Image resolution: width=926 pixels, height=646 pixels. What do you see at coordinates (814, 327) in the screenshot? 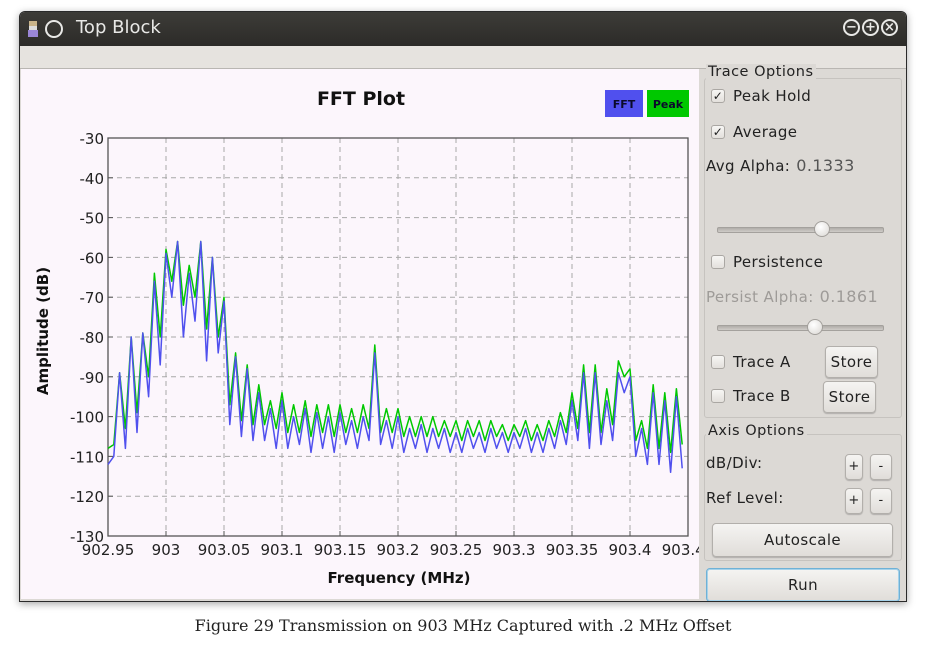
I see `persist-alpha-slider-handle` at bounding box center [814, 327].